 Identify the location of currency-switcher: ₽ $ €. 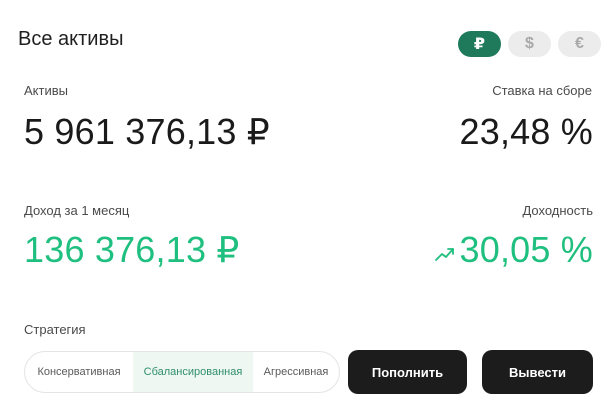
(529, 44).